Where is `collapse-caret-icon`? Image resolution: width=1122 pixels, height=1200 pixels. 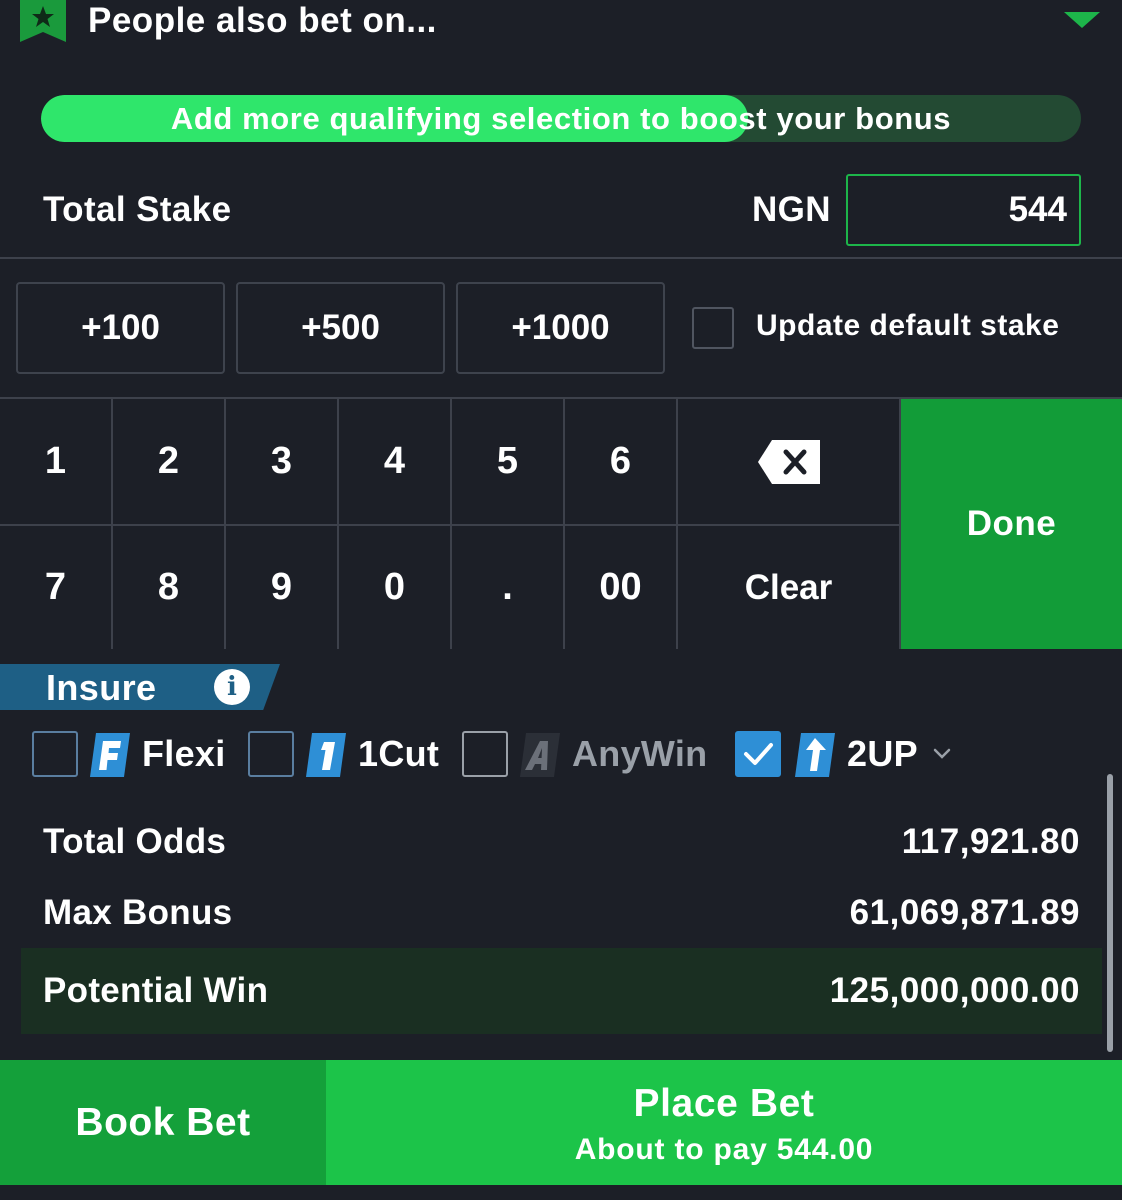
collapse-caret-icon is located at coordinates (1082, 20).